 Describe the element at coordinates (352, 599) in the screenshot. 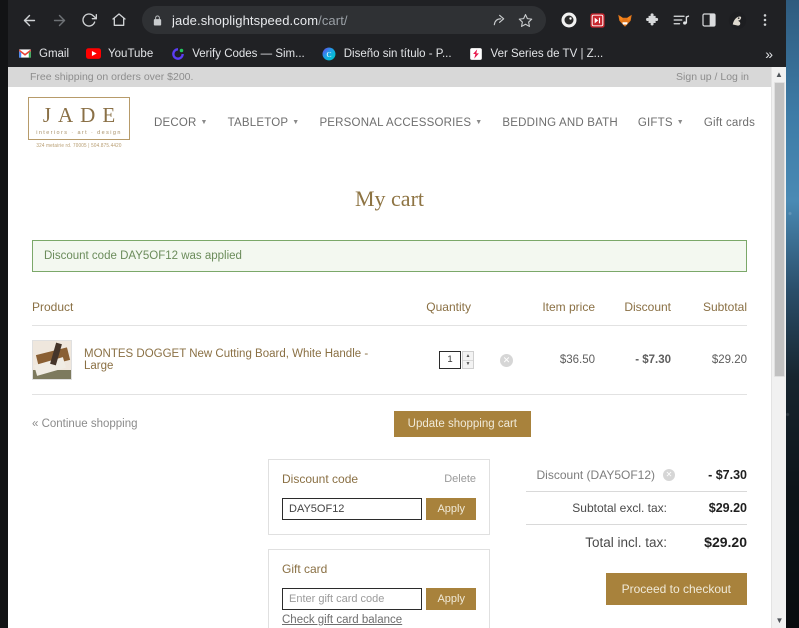

I see `gift-card-input` at that location.